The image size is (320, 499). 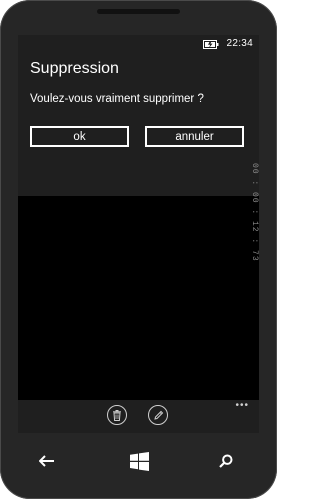 I want to click on battery-charging-icon, so click(x=211, y=44).